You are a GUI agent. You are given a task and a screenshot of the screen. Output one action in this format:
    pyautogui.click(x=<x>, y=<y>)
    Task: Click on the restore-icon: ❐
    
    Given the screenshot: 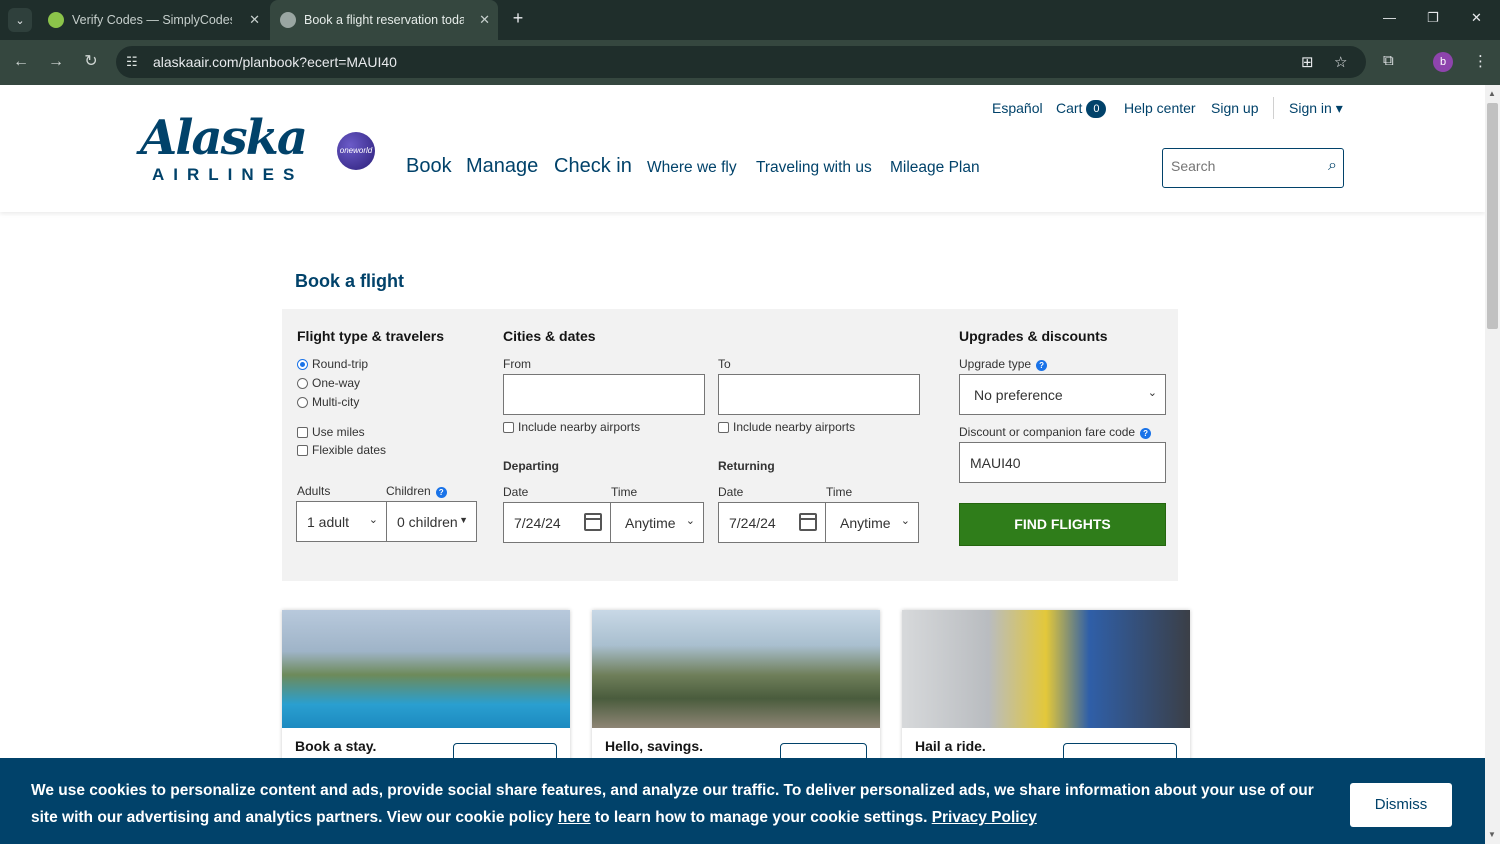 What is the action you would take?
    pyautogui.click(x=1433, y=18)
    